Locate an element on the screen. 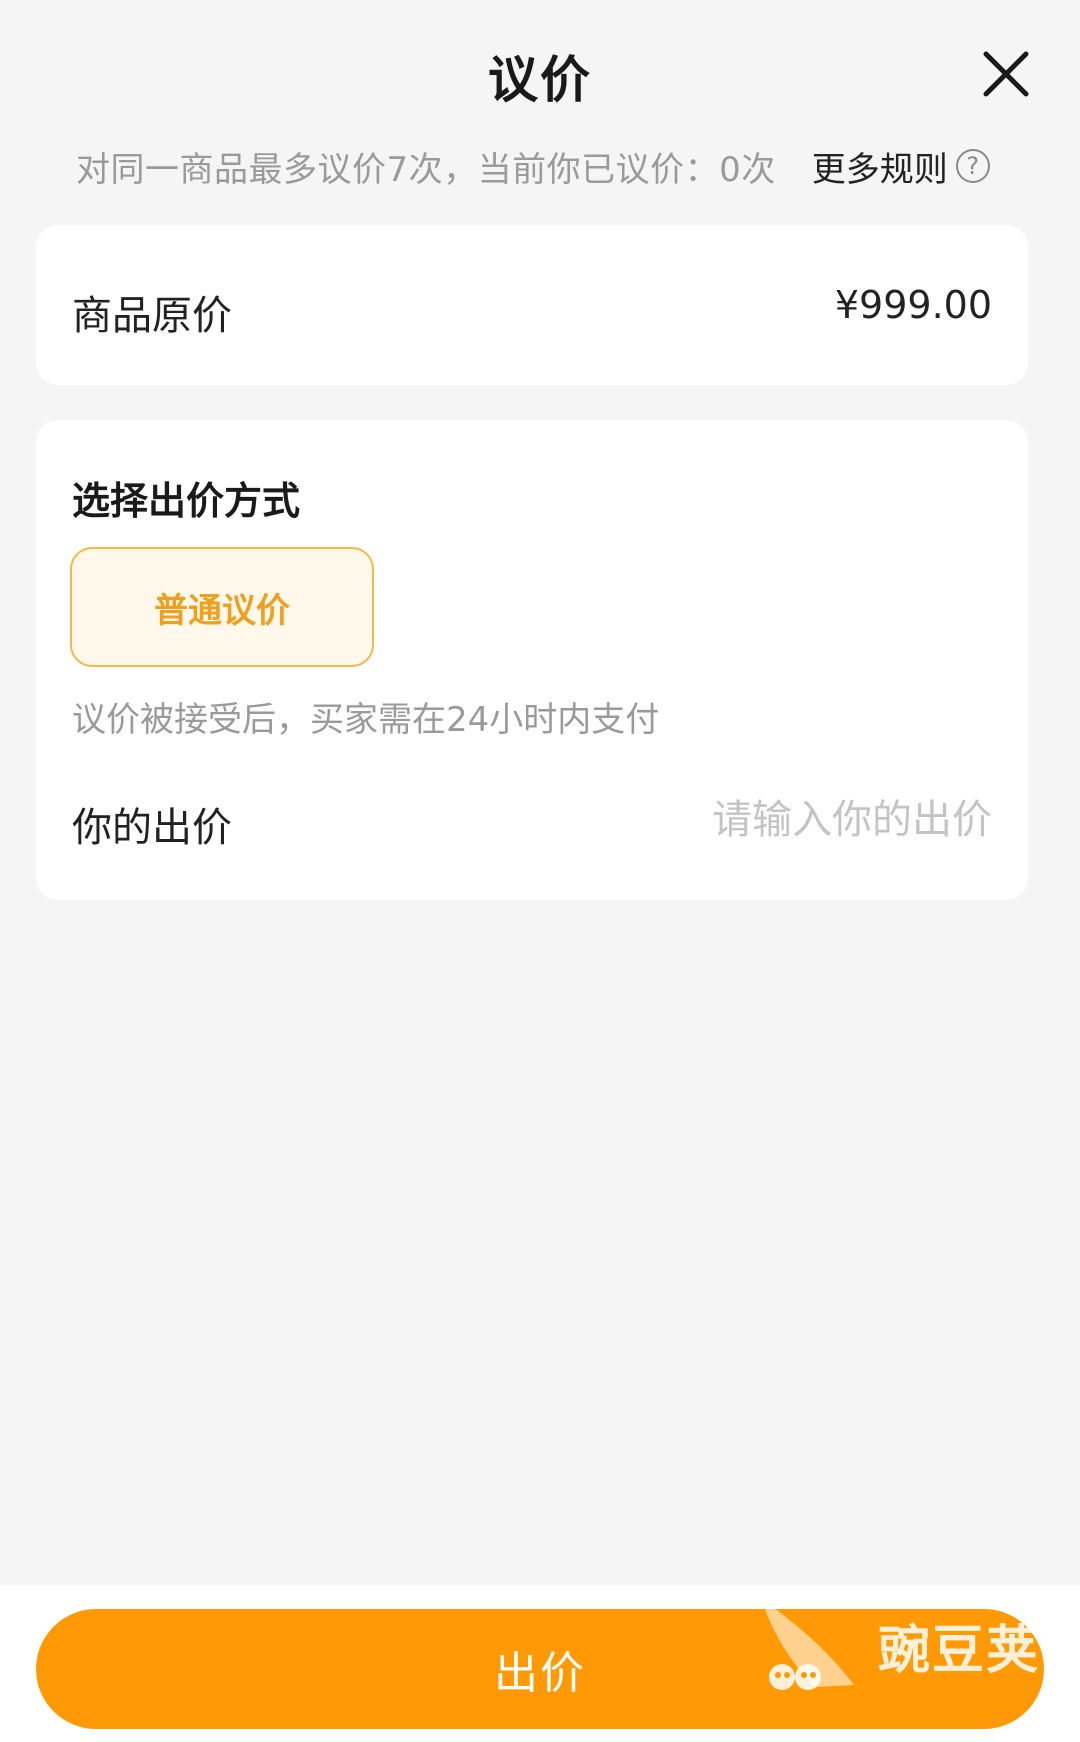  submit-offer-button: 出价 is located at coordinates (540, 1669).